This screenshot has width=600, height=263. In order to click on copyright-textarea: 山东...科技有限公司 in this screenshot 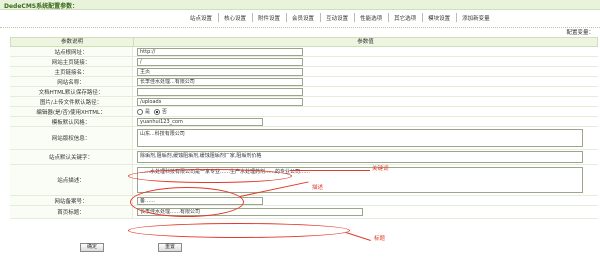, I will do `click(360, 138)`.